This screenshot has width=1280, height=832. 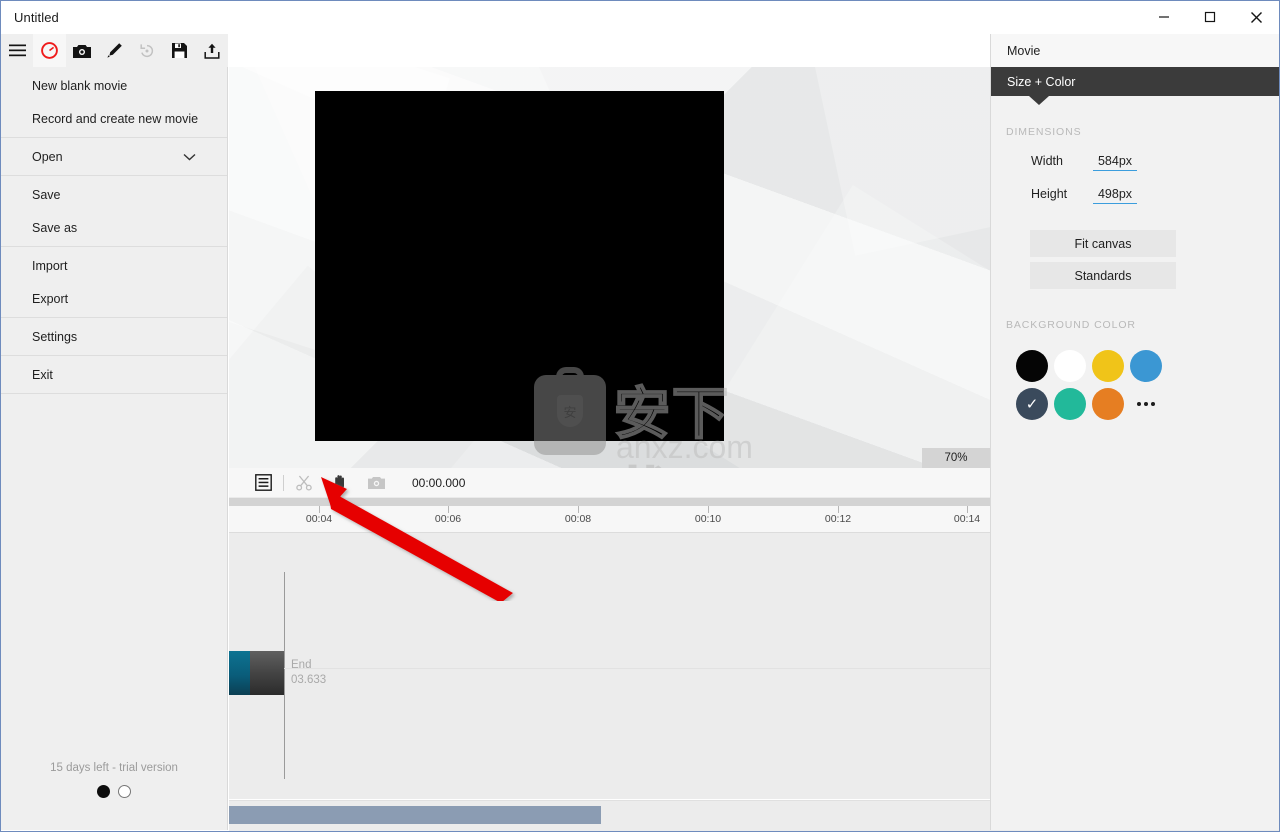 What do you see at coordinates (189, 157) in the screenshot?
I see `chevron-down-icon` at bounding box center [189, 157].